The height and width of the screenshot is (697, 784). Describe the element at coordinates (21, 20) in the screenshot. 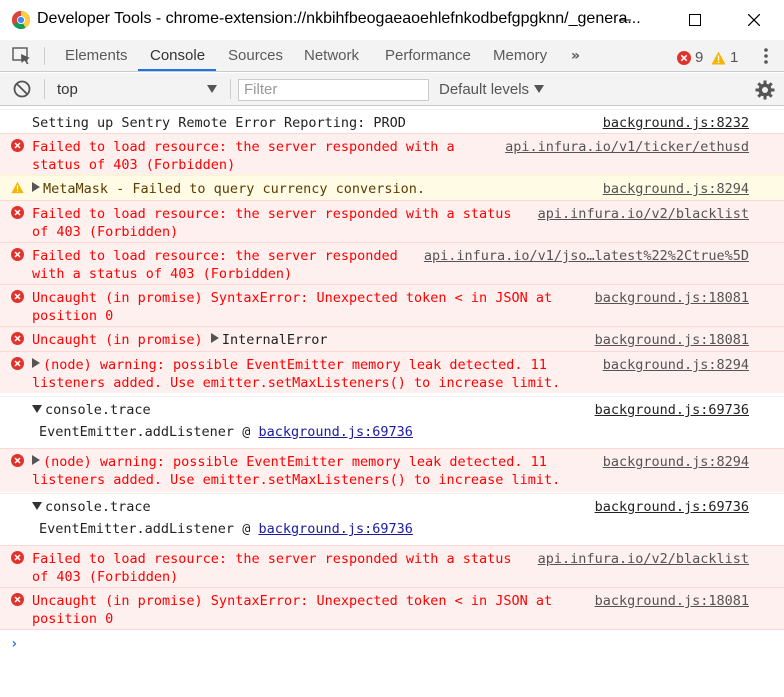

I see `chrome-logo-icon` at that location.